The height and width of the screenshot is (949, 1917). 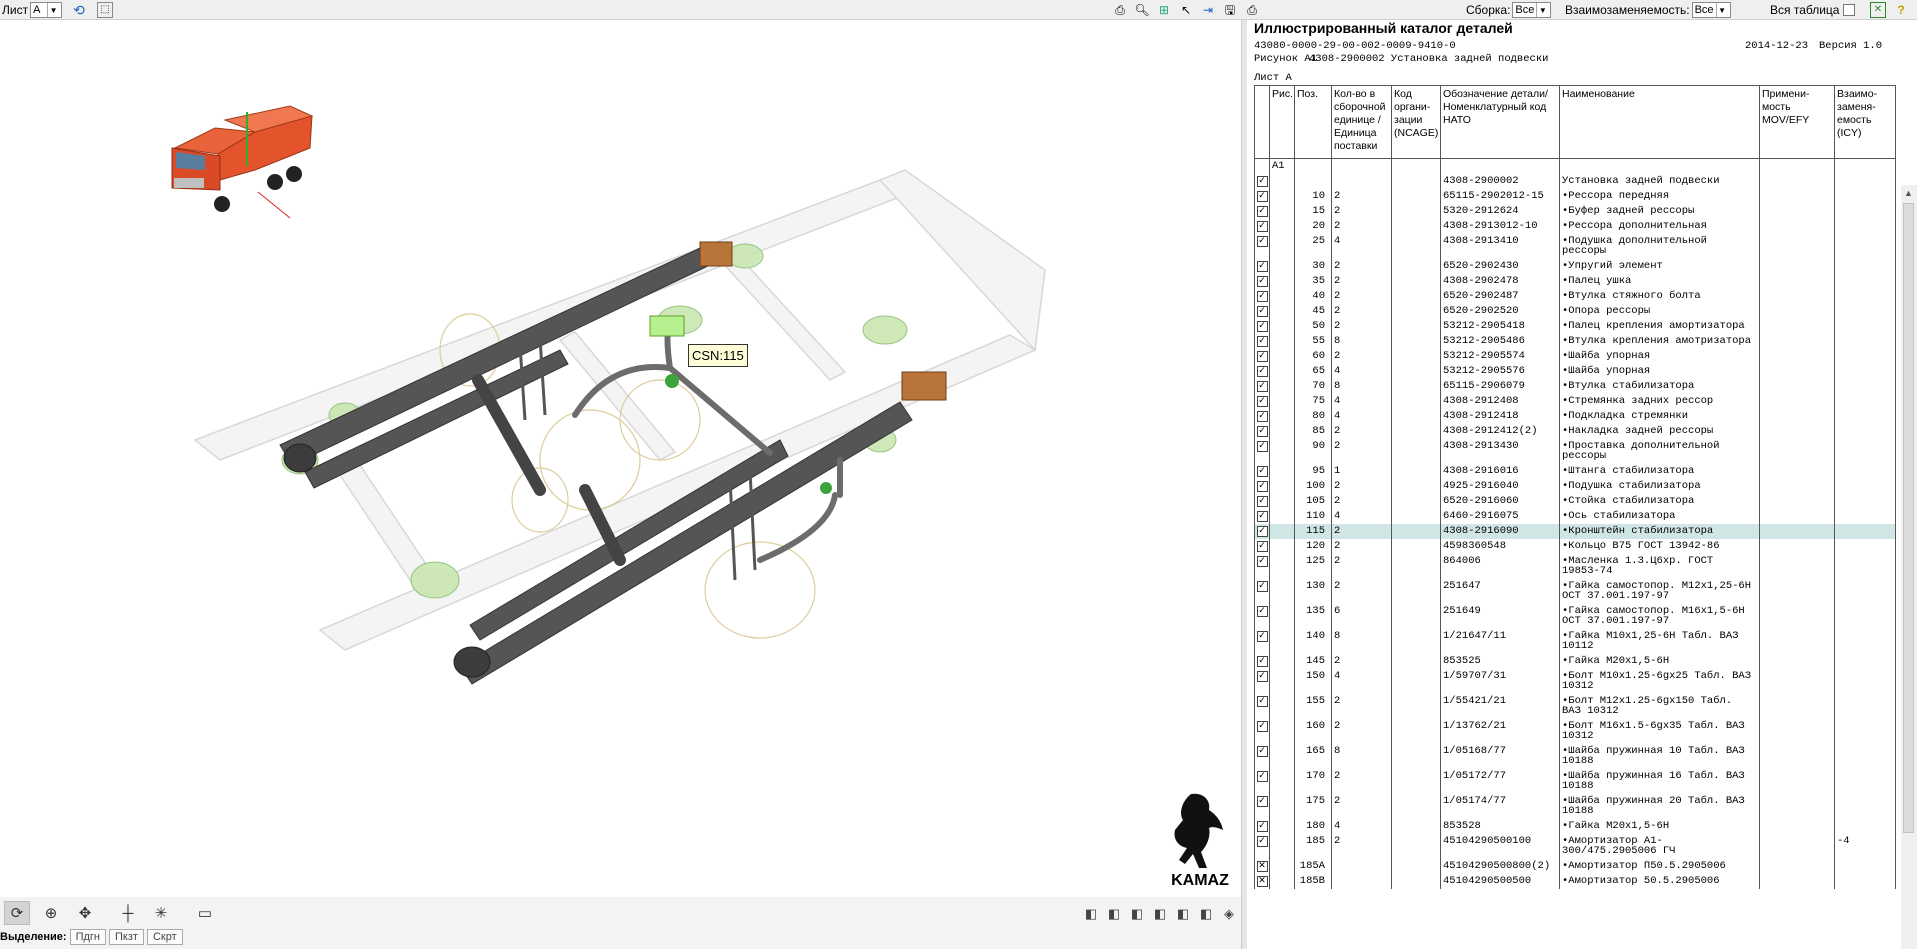 What do you see at coordinates (46, 10) in the screenshot?
I see `sheet-select: A ▼` at bounding box center [46, 10].